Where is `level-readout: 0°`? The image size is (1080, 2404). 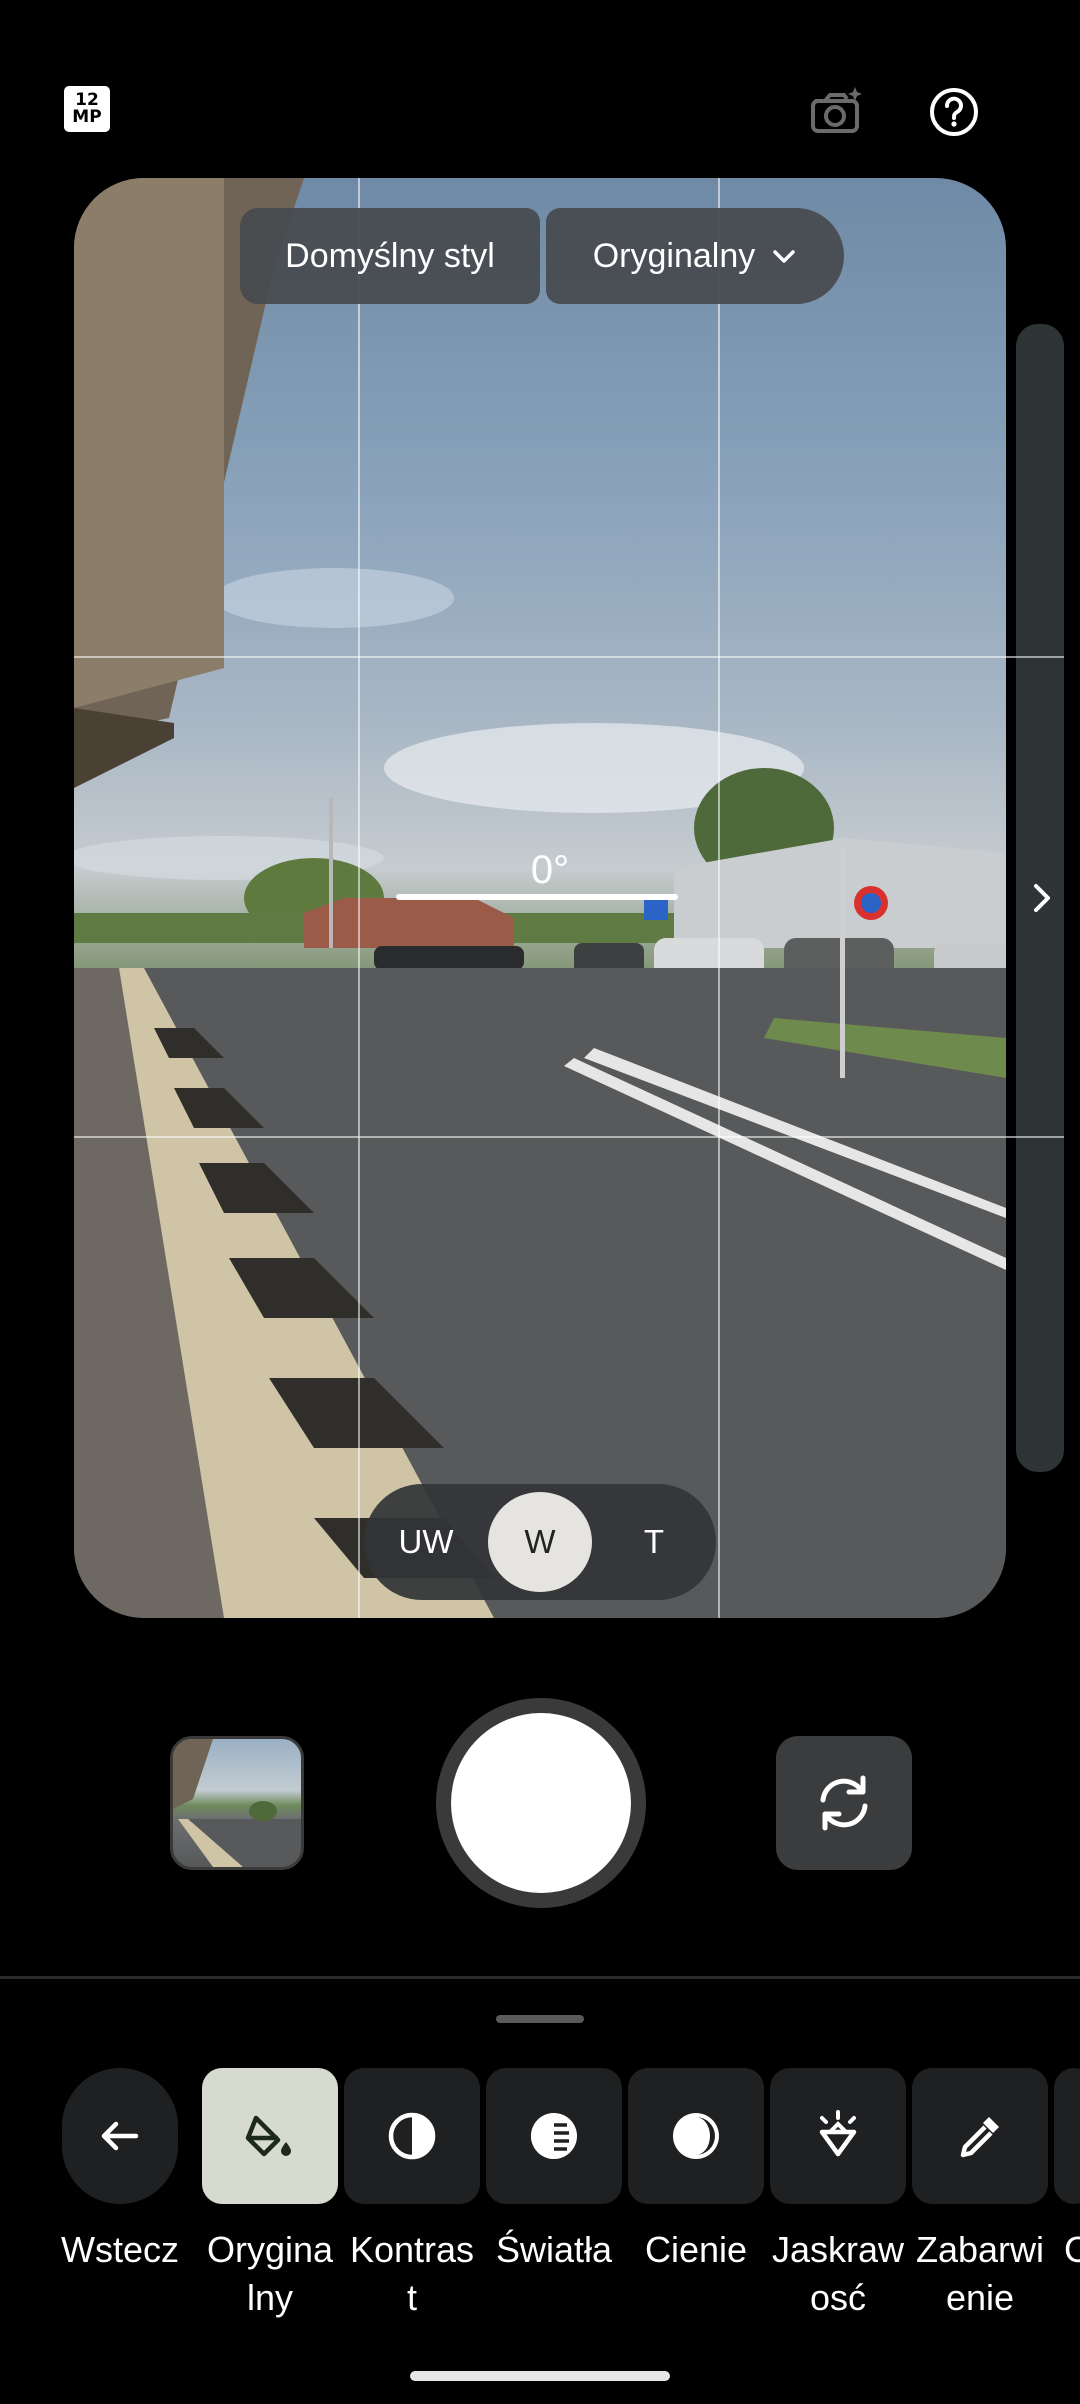
level-readout: 0° is located at coordinates (550, 870).